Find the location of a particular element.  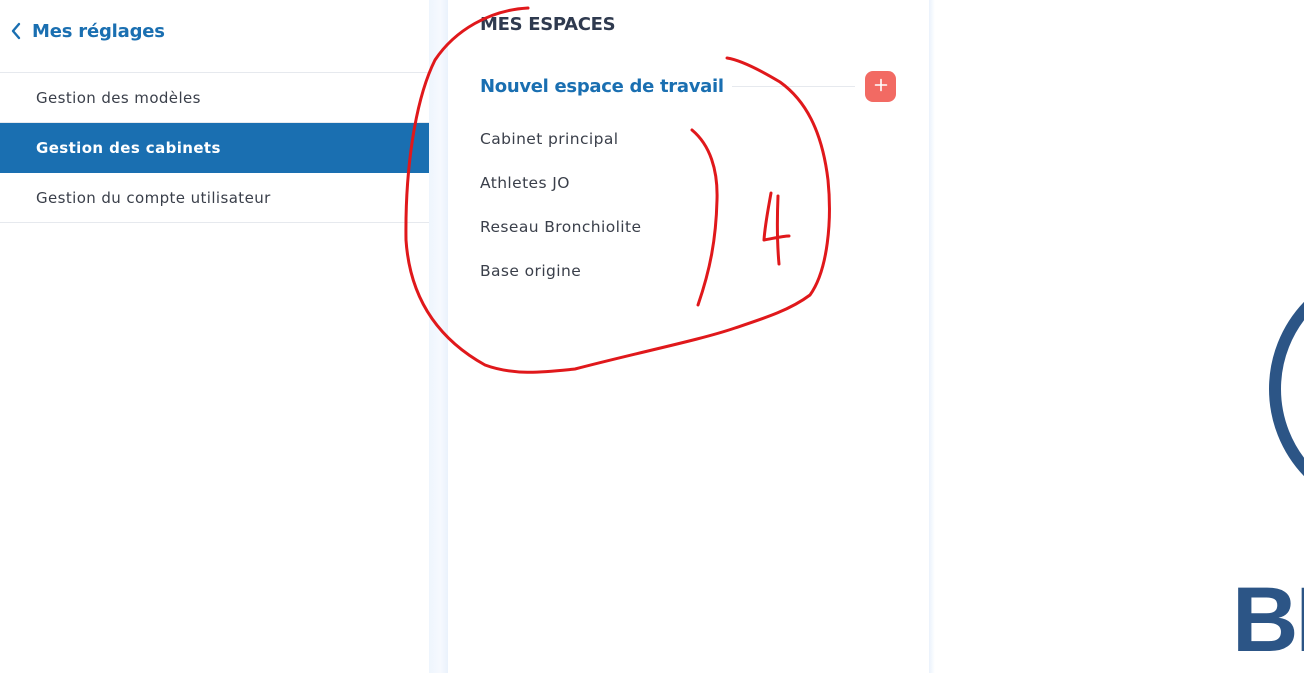

space-item-athletes-jo: Athletes JO is located at coordinates (560, 192).